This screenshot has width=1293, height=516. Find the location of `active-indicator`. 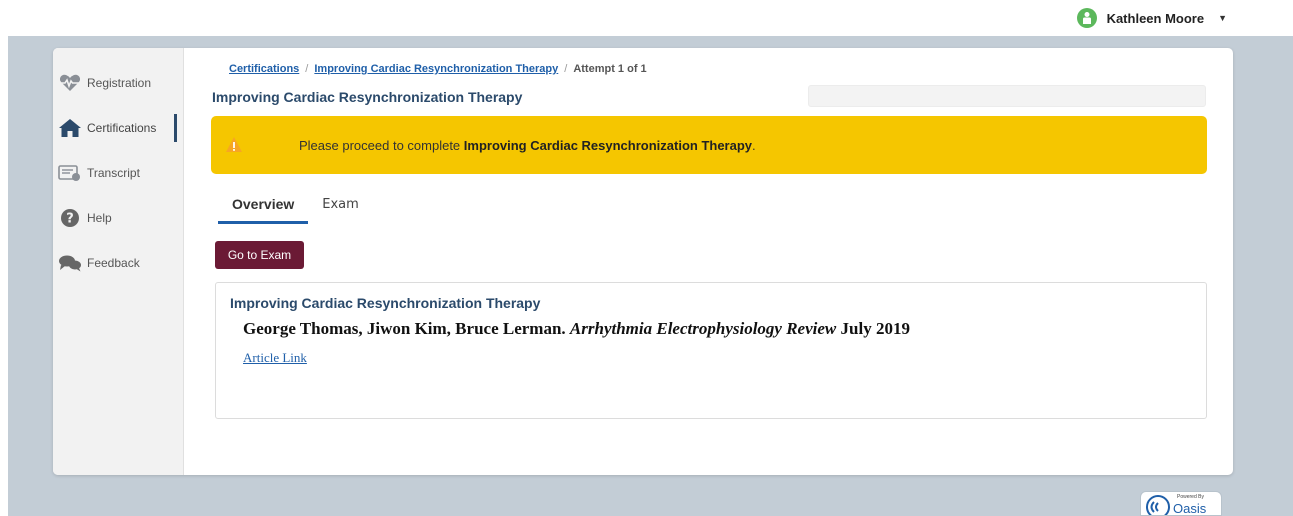

active-indicator is located at coordinates (175, 128).